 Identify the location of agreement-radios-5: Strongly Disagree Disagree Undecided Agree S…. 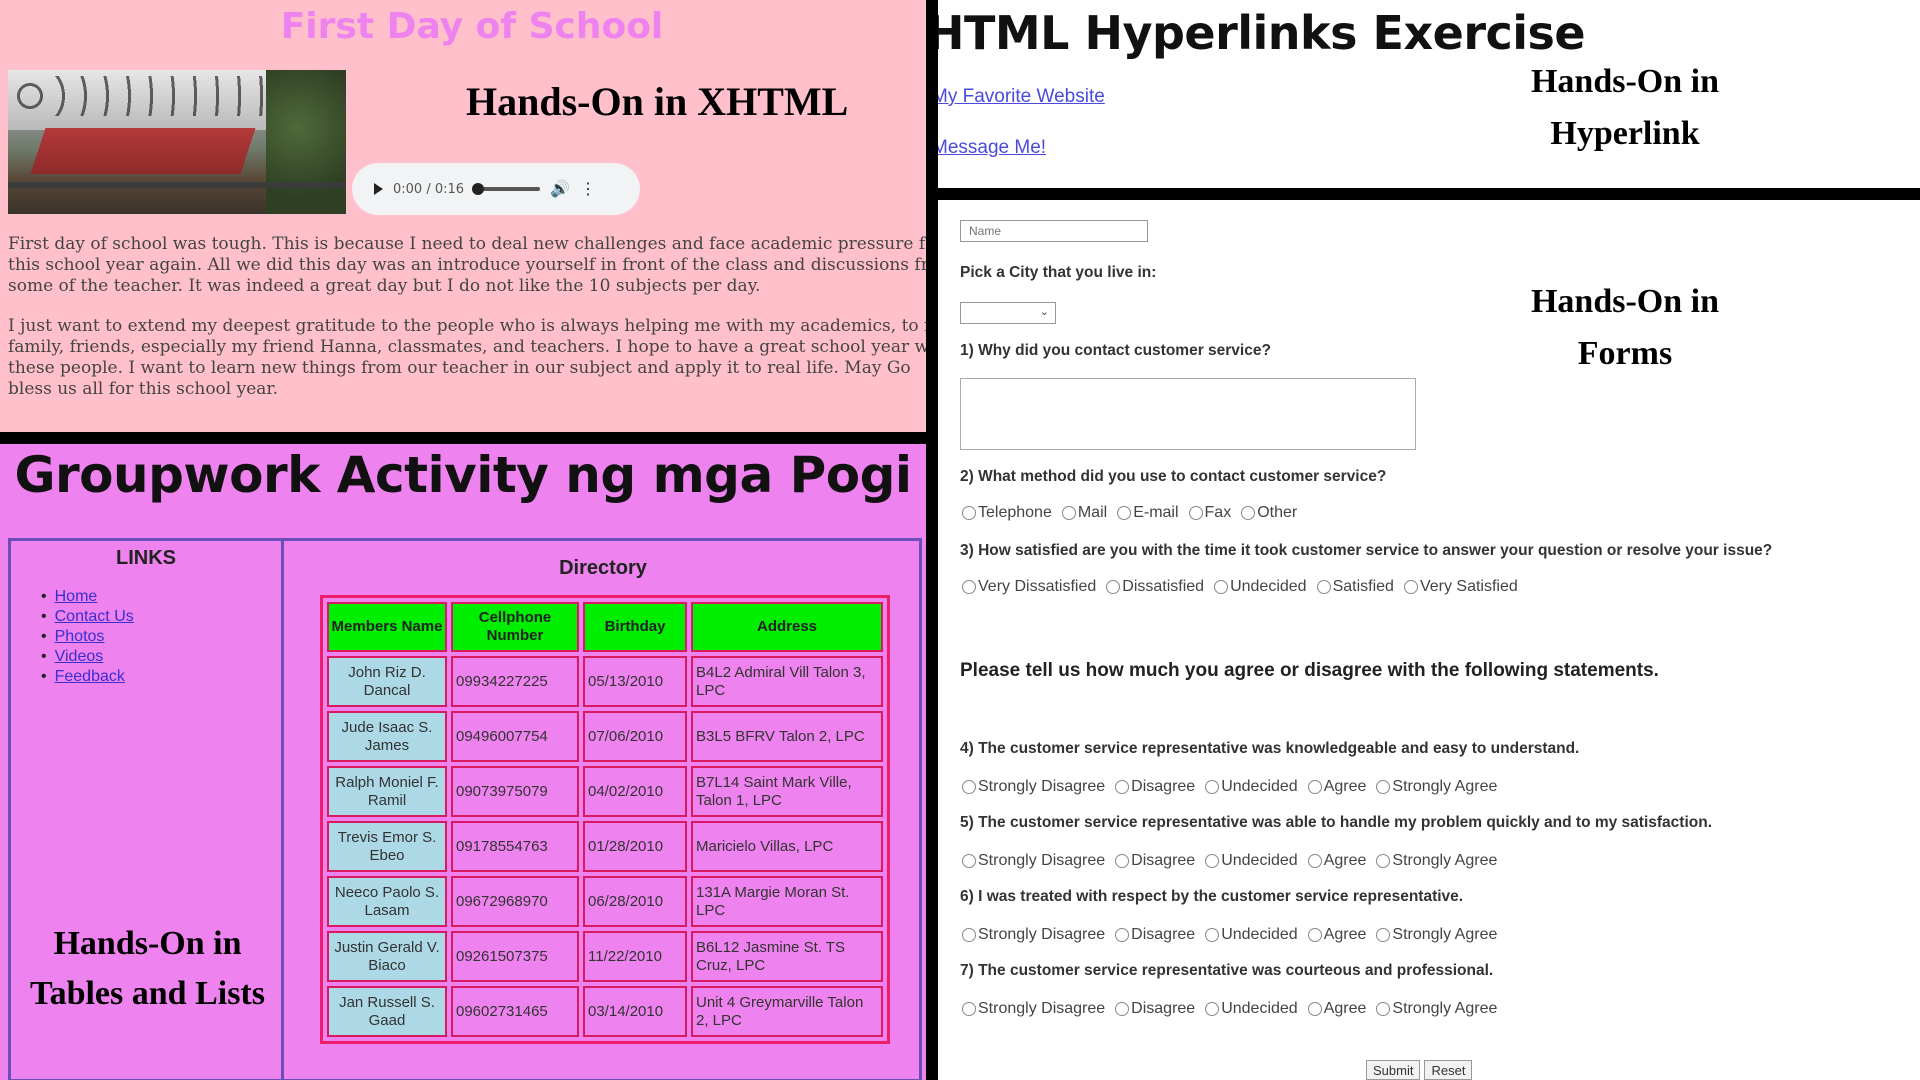
(1229, 861).